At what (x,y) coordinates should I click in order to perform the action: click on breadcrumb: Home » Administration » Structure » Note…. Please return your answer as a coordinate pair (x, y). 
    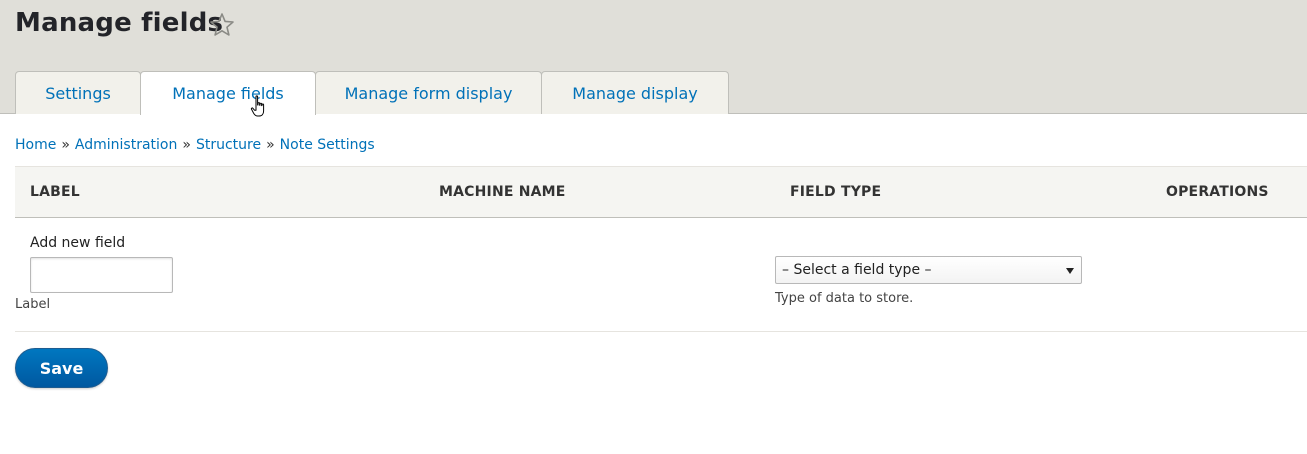
    Looking at the image, I should click on (195, 145).